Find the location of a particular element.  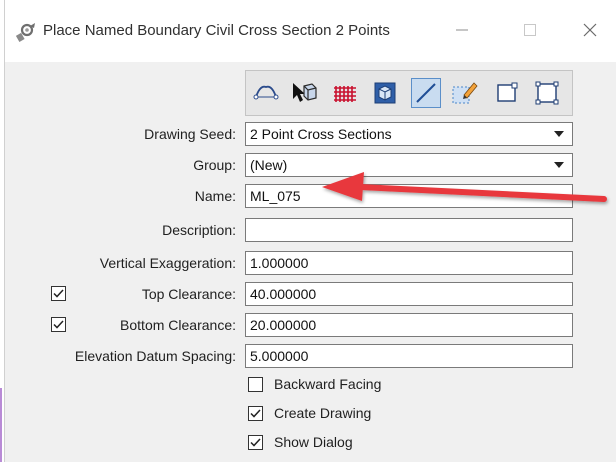

bottom-clearance-input: 20.000000 is located at coordinates (409, 325).